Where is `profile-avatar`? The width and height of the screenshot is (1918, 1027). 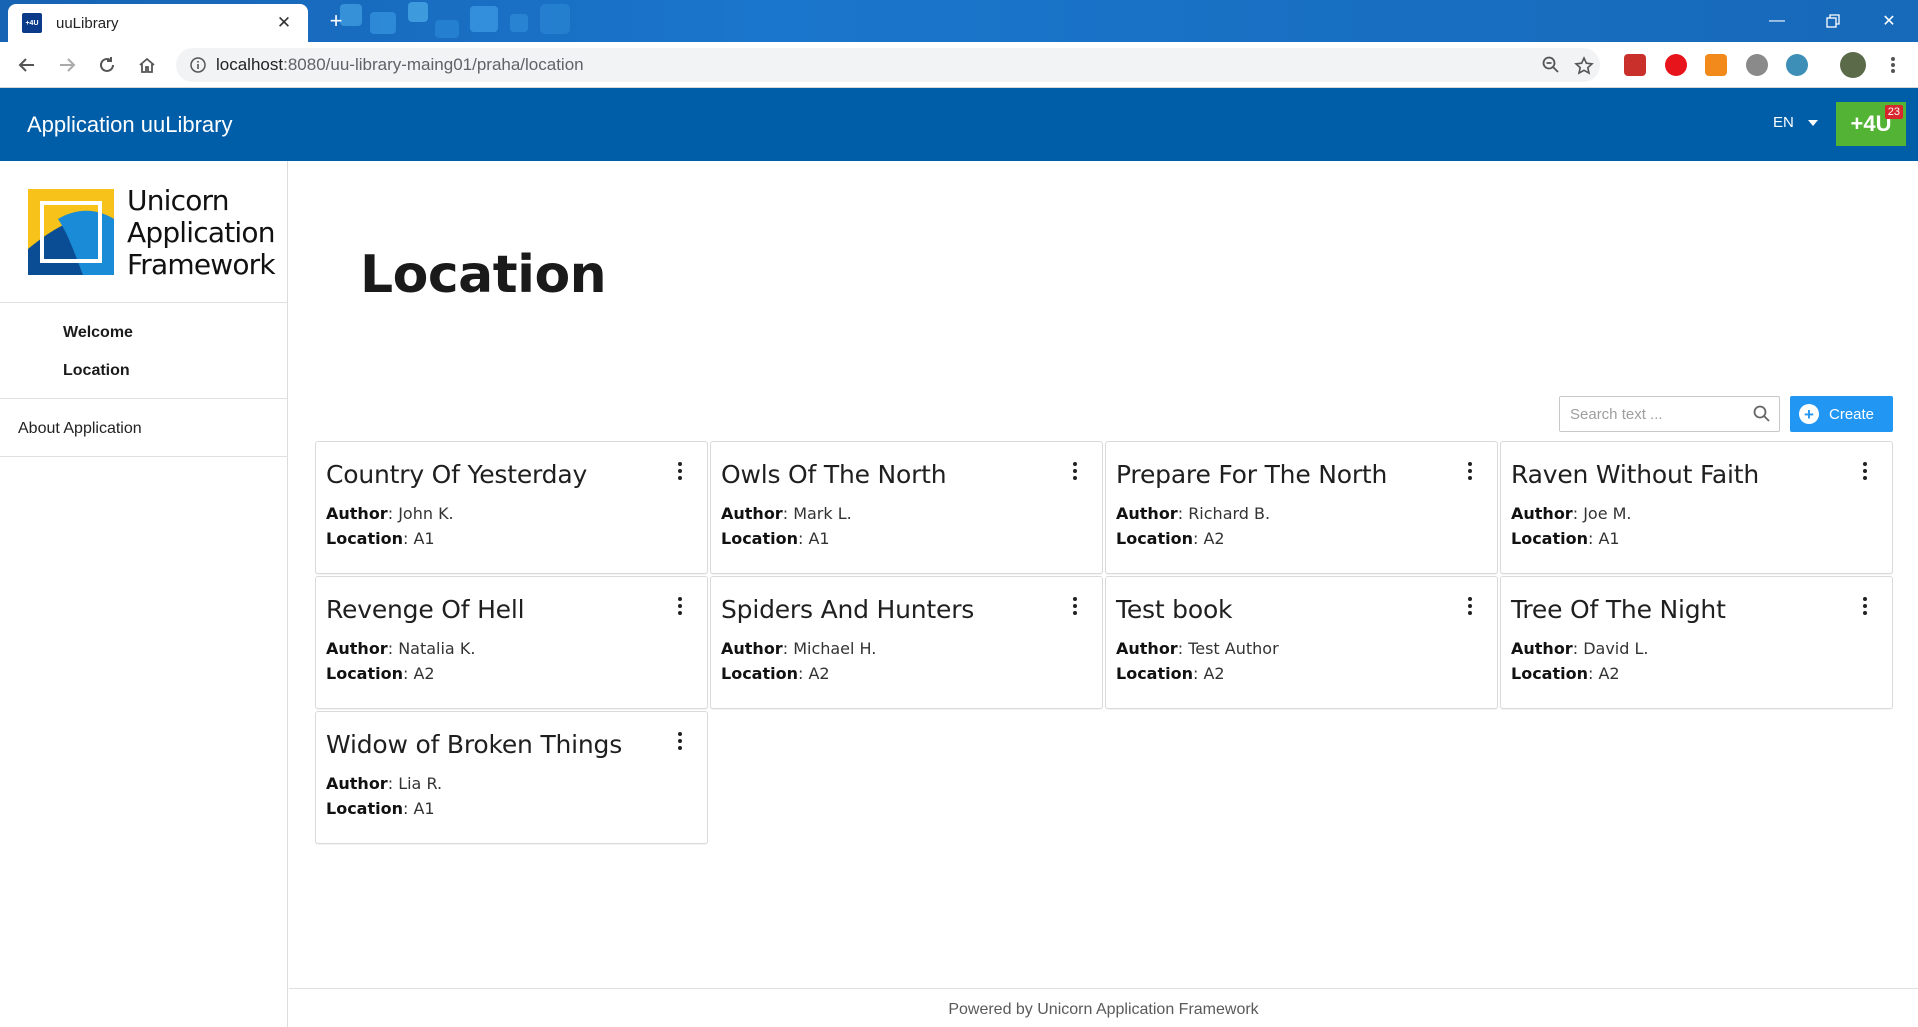
profile-avatar is located at coordinates (1853, 65).